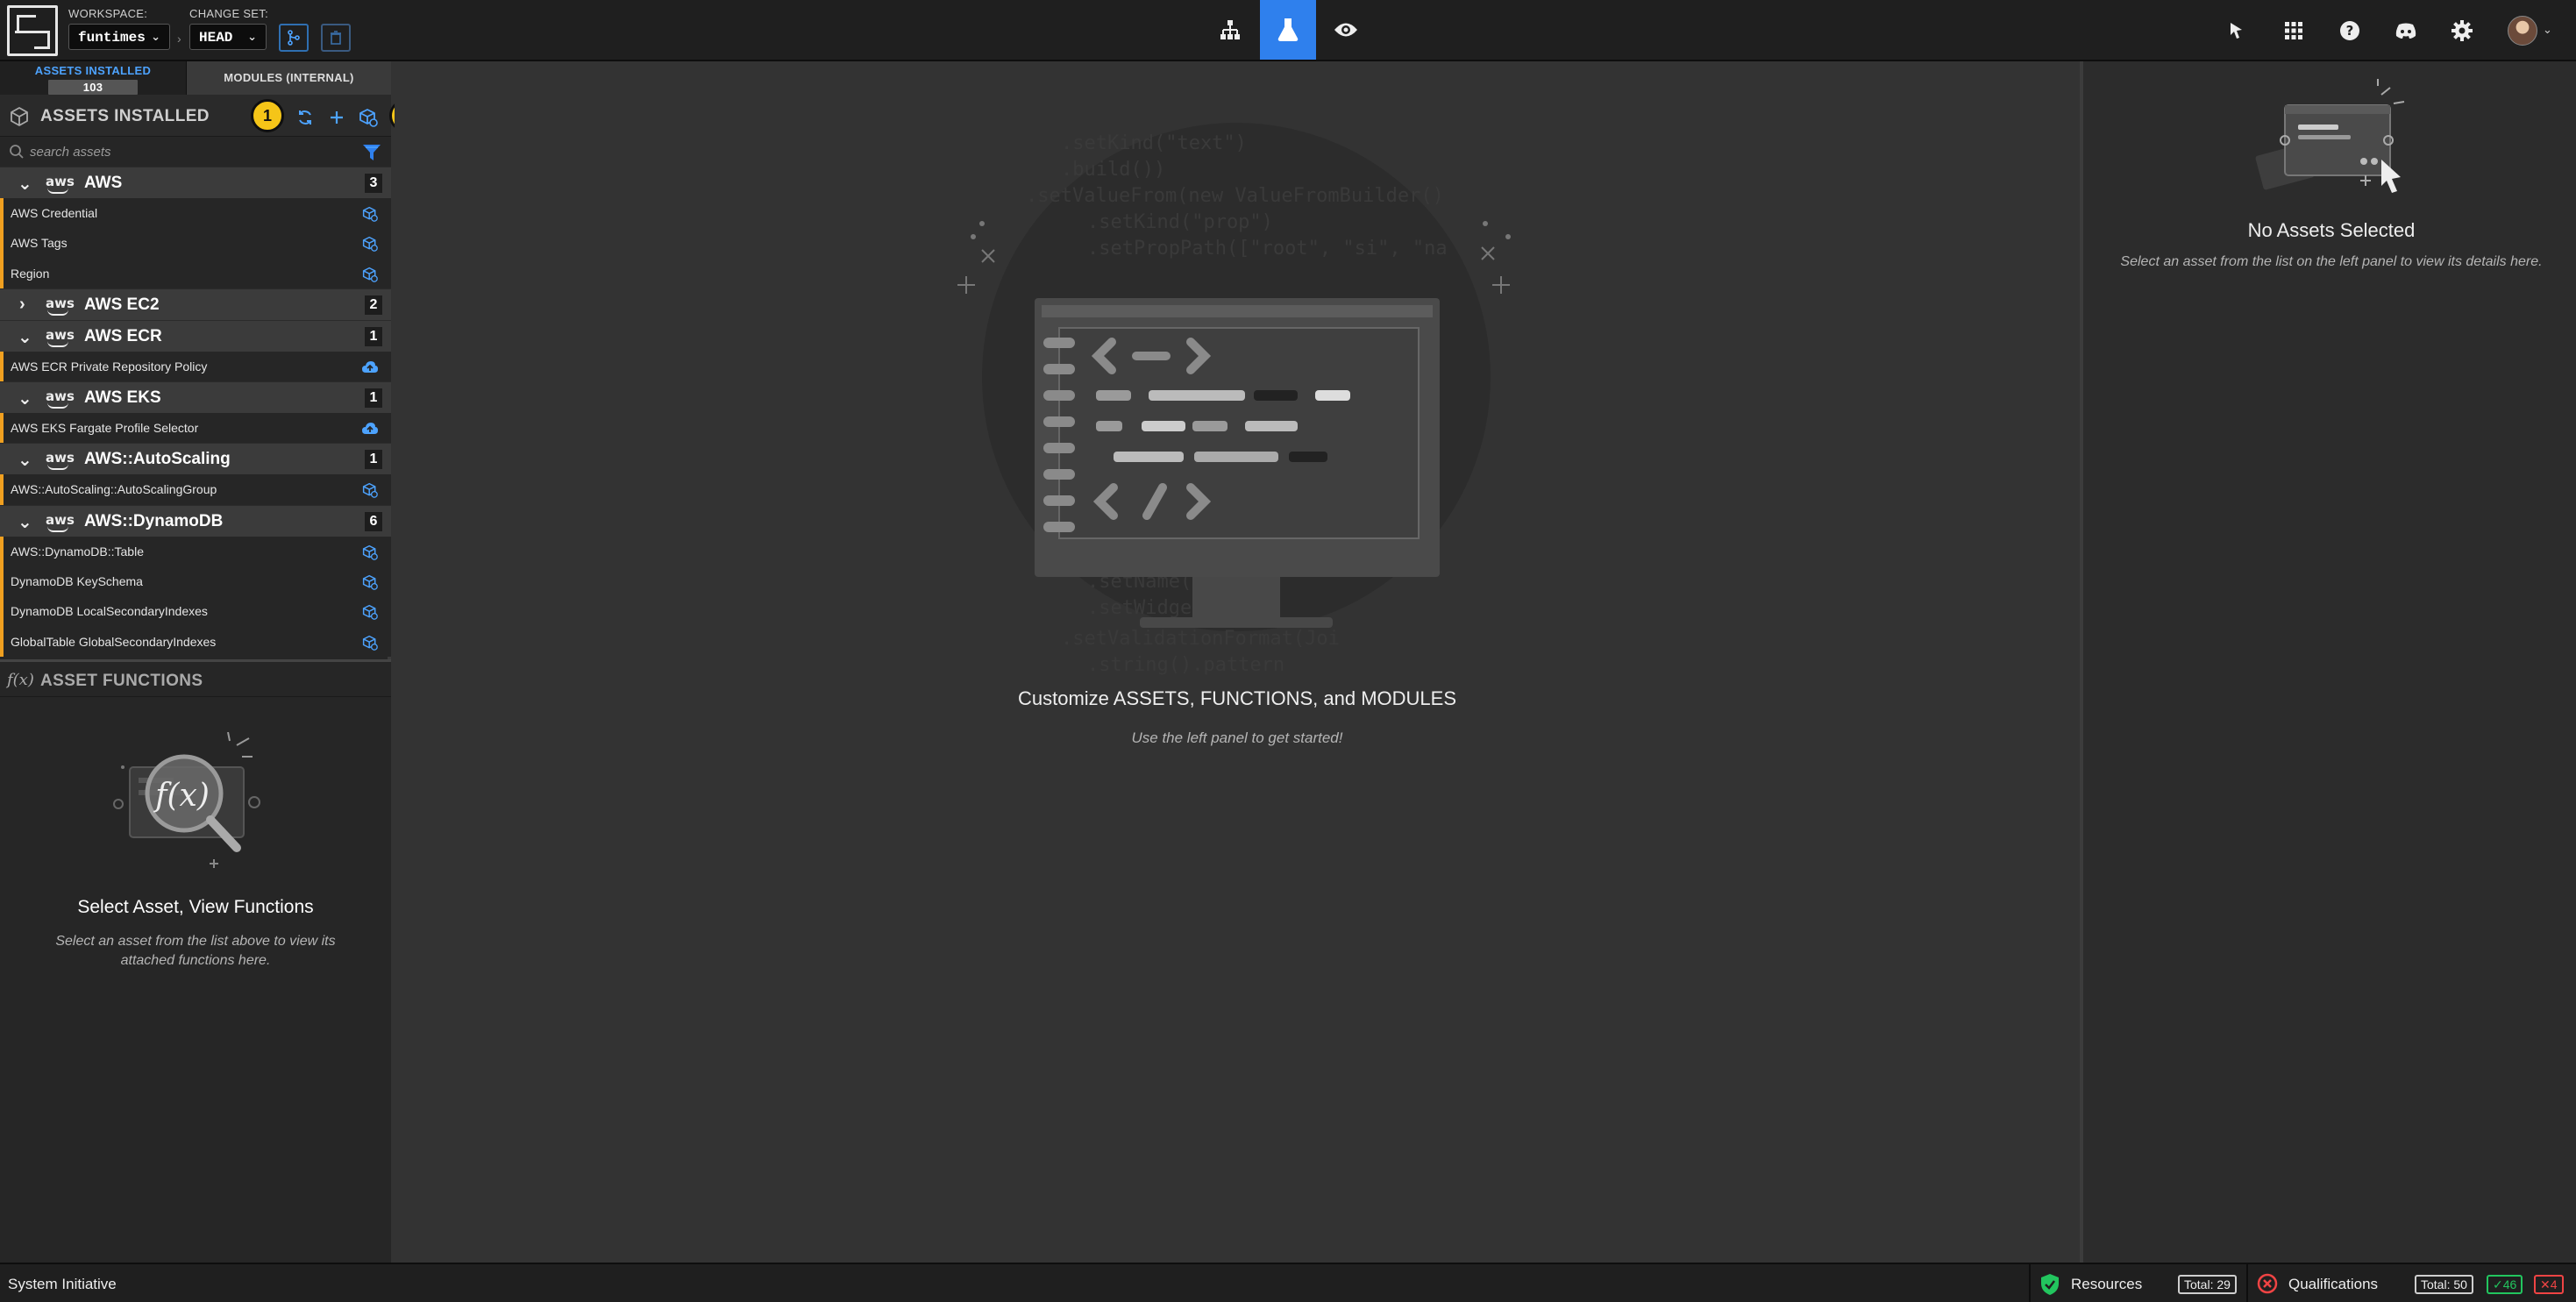 The image size is (2576, 1302). I want to click on magnifier-function-illustration-icon: f(x), so click(186, 800).